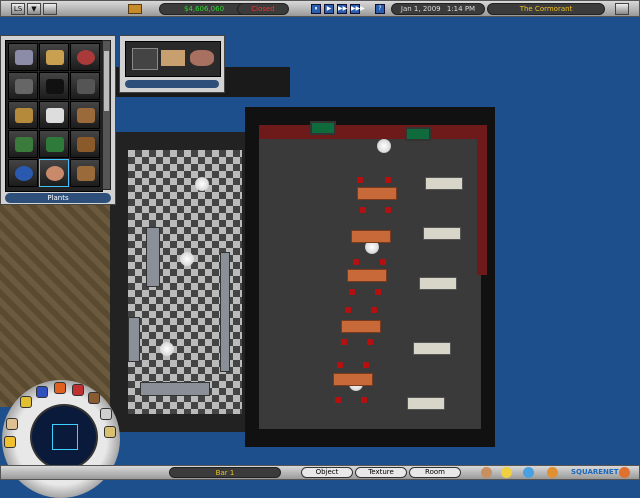 The width and height of the screenshot is (640, 498). I want to click on face-icon, so click(110, 432).